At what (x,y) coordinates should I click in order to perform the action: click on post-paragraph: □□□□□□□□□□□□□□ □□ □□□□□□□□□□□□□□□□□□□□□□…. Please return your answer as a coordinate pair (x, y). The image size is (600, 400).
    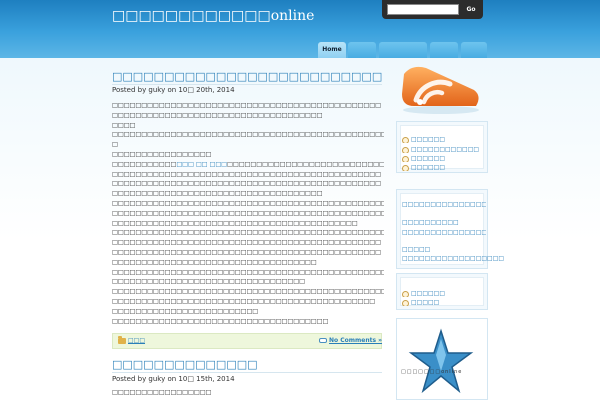
    Looking at the image, I should click on (248, 165).